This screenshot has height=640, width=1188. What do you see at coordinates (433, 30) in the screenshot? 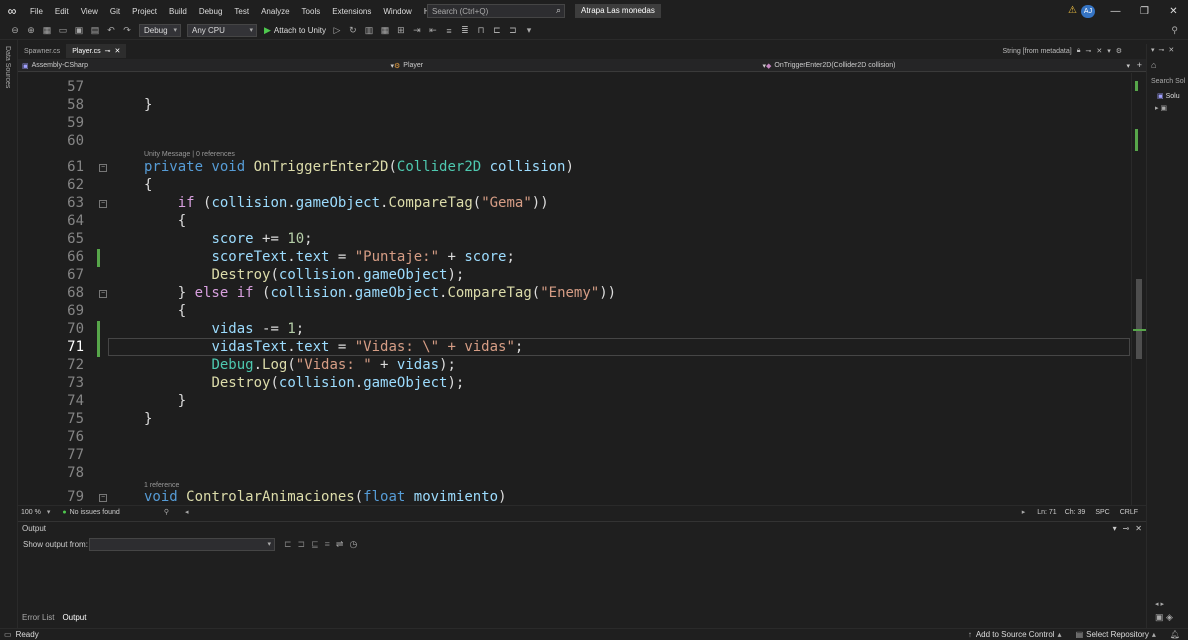
I see `outdent-icon: ⇤` at bounding box center [433, 30].